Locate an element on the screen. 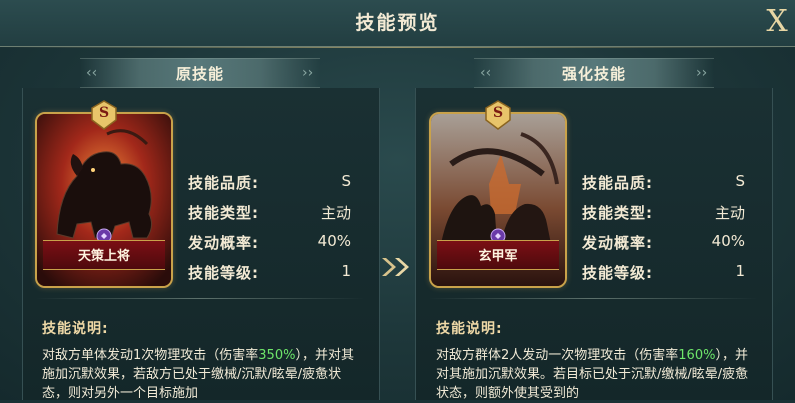 This screenshot has width=795, height=403. original-skill-title: 原技能 is located at coordinates (199, 74).